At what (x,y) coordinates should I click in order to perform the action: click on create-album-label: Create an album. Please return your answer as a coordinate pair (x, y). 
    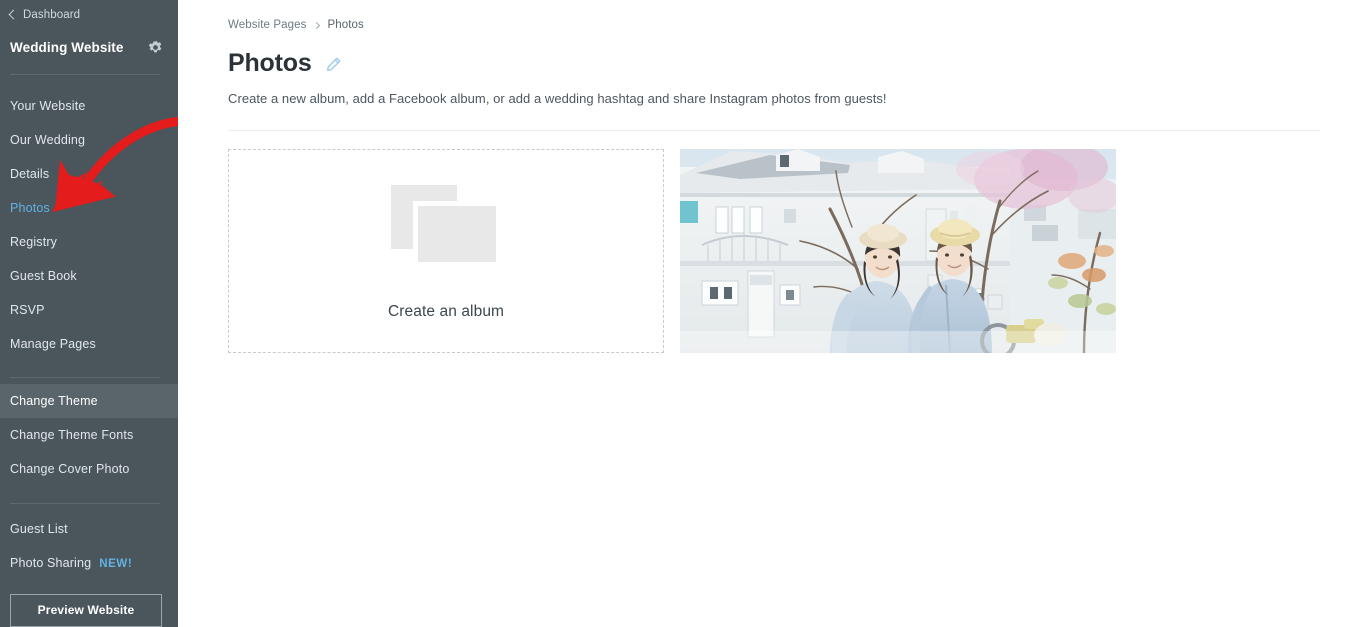
    Looking at the image, I should click on (446, 311).